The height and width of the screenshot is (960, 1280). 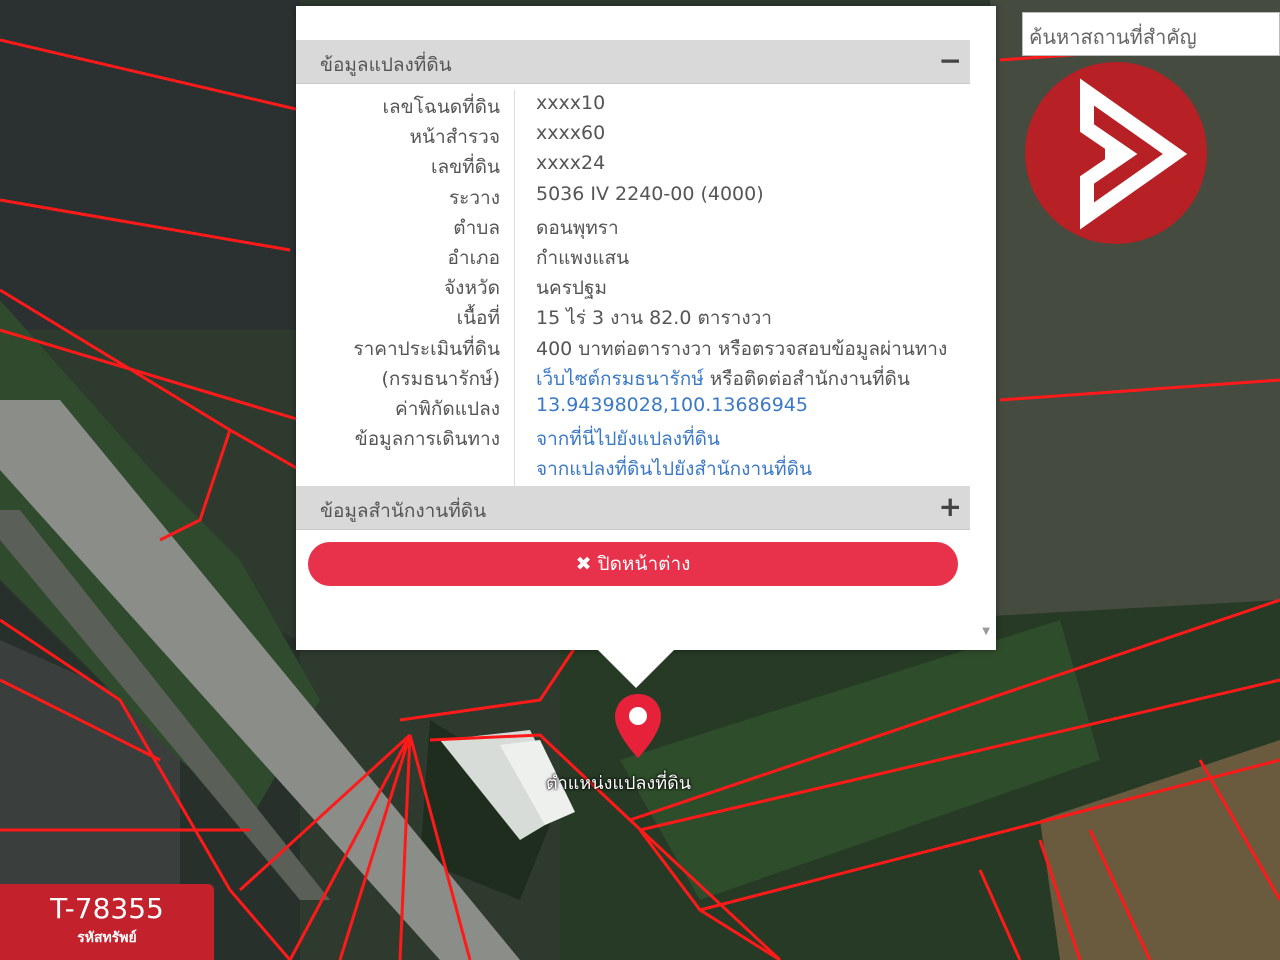 I want to click on info-value: xxxx10, so click(x=571, y=103).